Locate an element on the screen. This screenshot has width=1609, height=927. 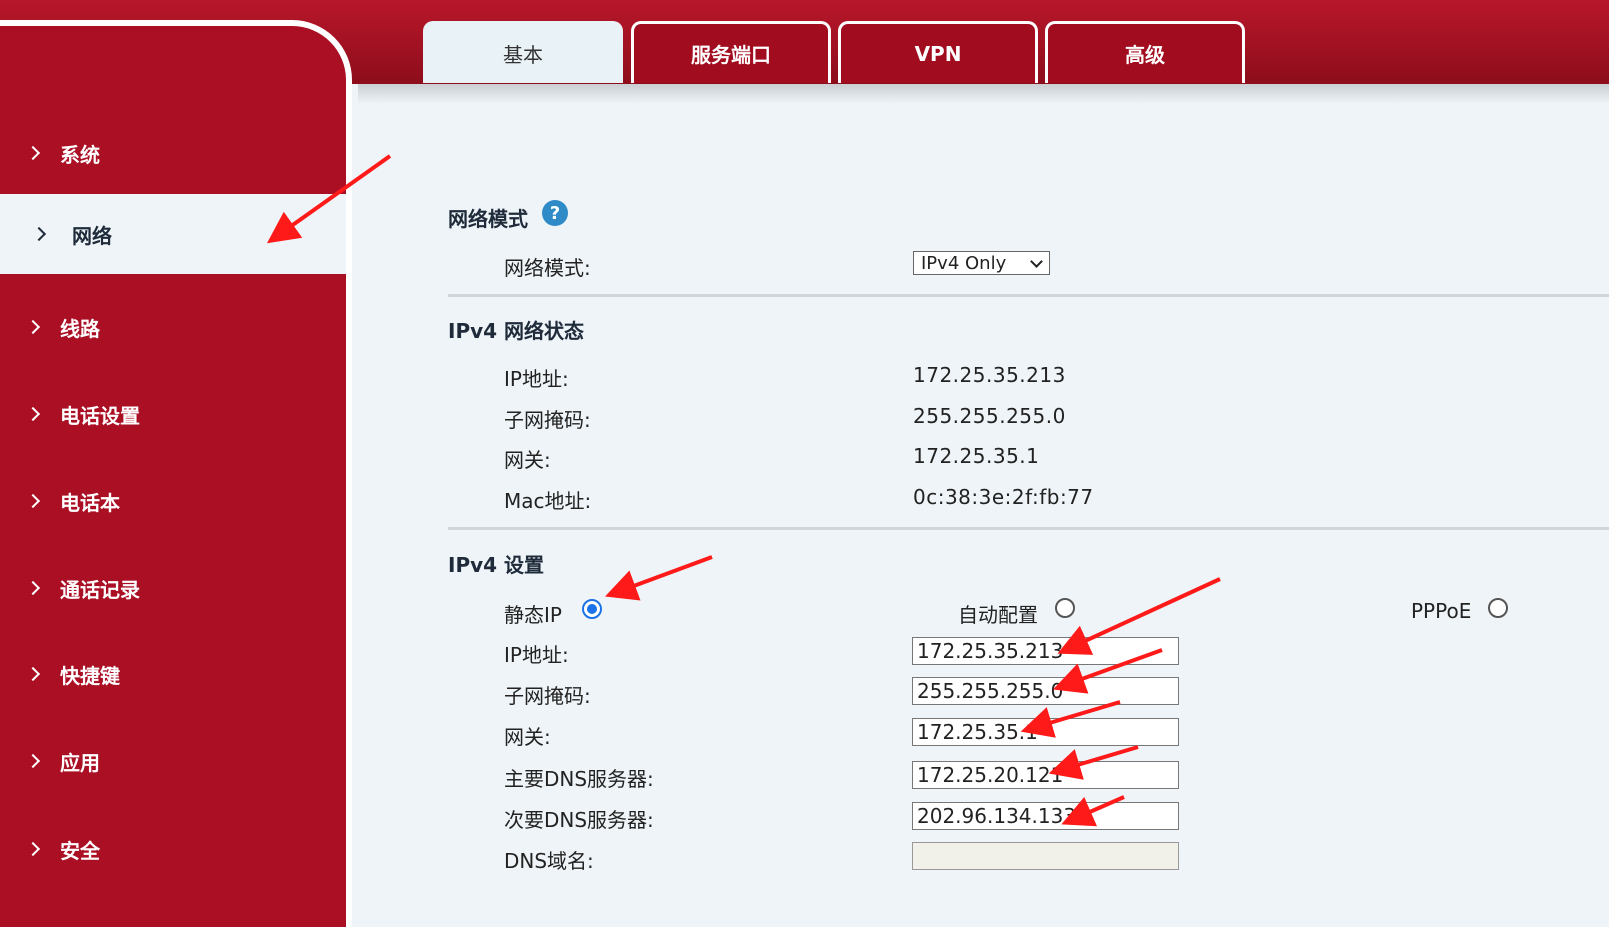
sidebar-item-system: 系统 is located at coordinates (173, 153).